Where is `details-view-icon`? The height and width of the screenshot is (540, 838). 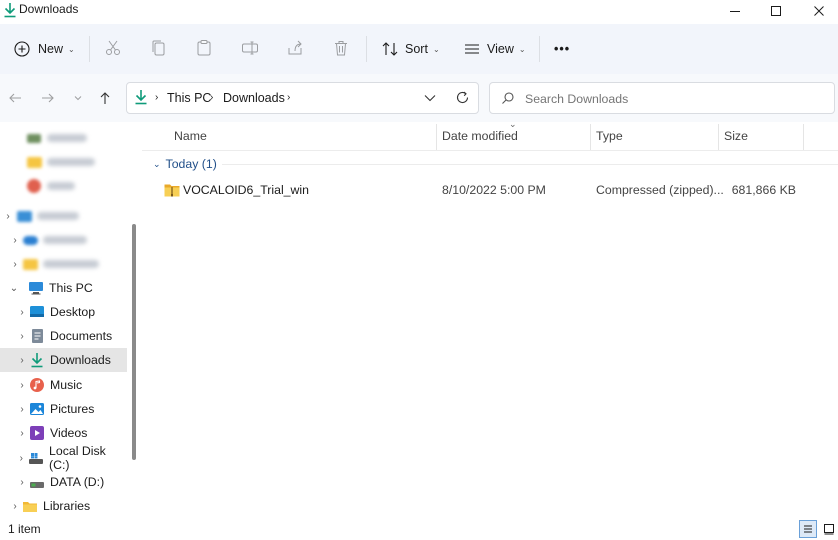
details-view-icon is located at coordinates (808, 529).